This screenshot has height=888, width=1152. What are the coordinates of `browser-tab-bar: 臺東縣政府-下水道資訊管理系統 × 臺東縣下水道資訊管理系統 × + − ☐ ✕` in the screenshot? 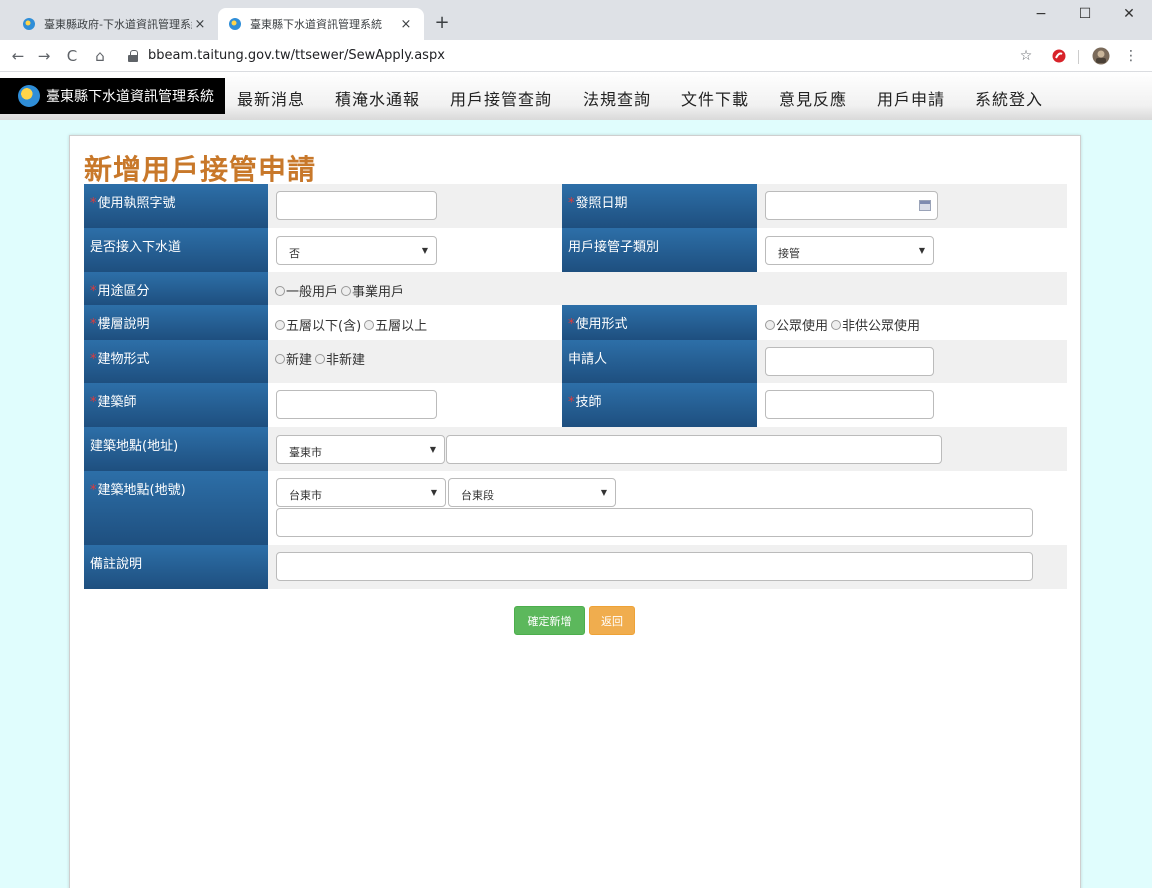 It's located at (576, 20).